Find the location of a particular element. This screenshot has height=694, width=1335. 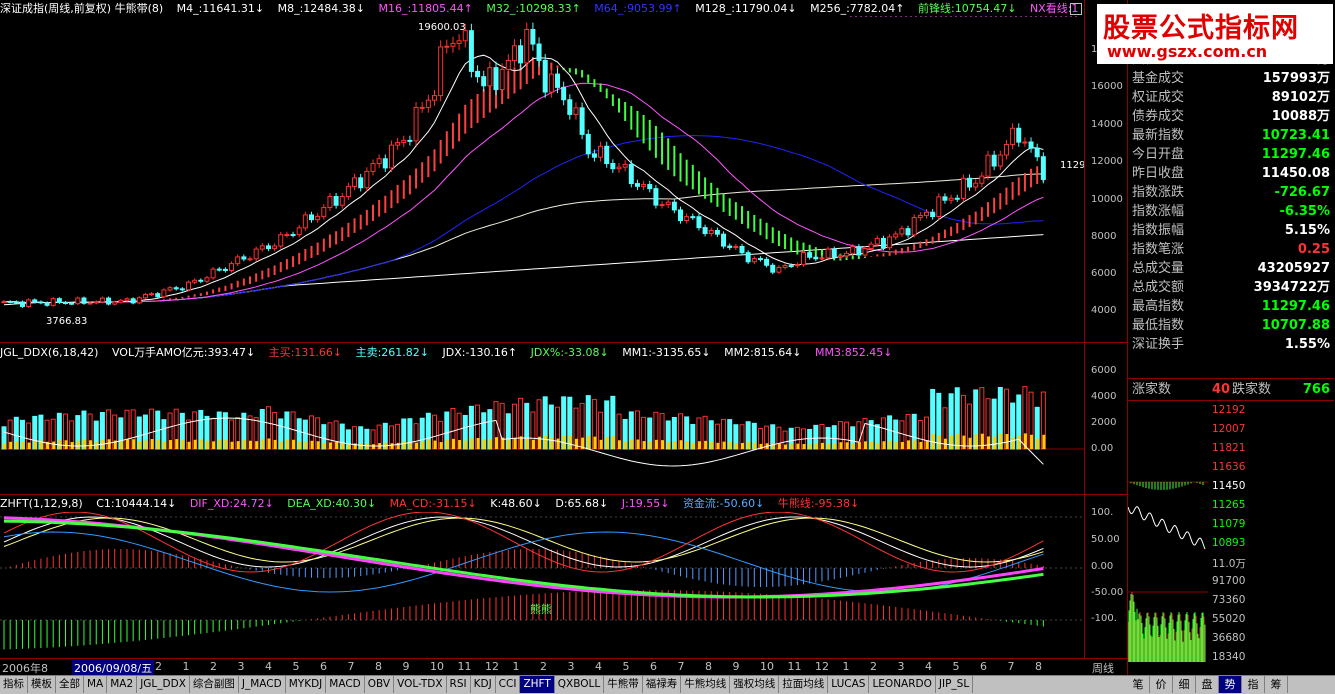

site-logo: 股票公式指标网 www.gszx.com.cn is located at coordinates (1215, 34).